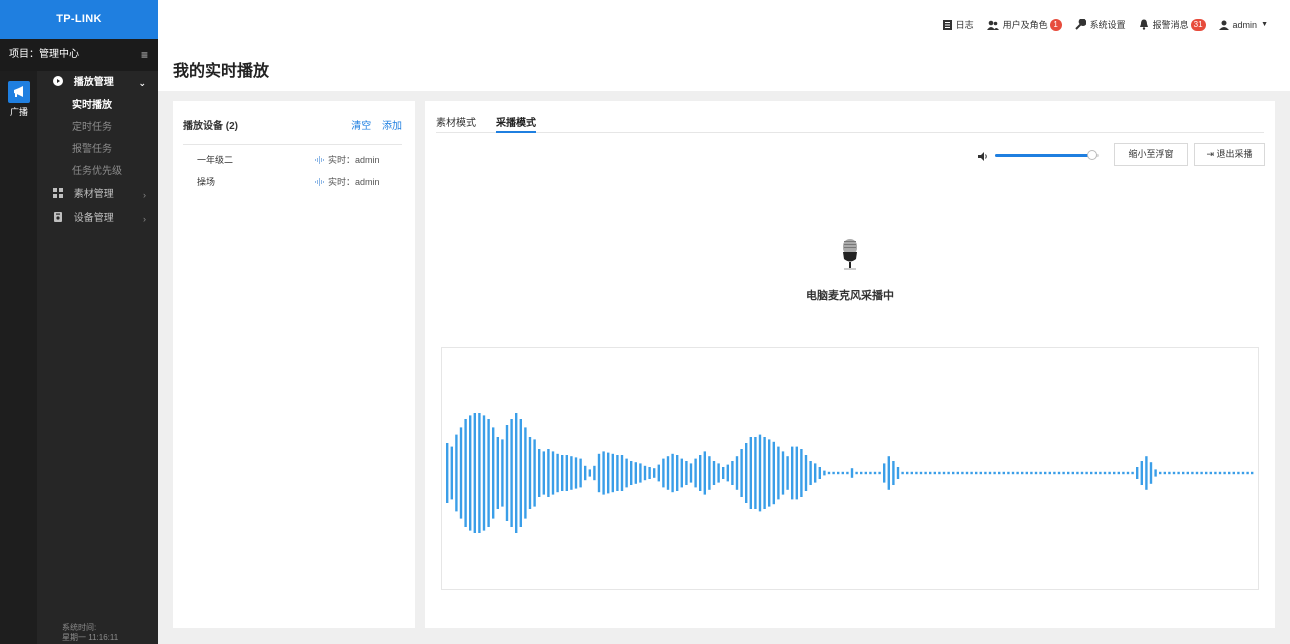 This screenshot has width=1290, height=644. Describe the element at coordinates (1229, 154) in the screenshot. I see `exit-capture-button: ⇥ 退出采播` at that location.